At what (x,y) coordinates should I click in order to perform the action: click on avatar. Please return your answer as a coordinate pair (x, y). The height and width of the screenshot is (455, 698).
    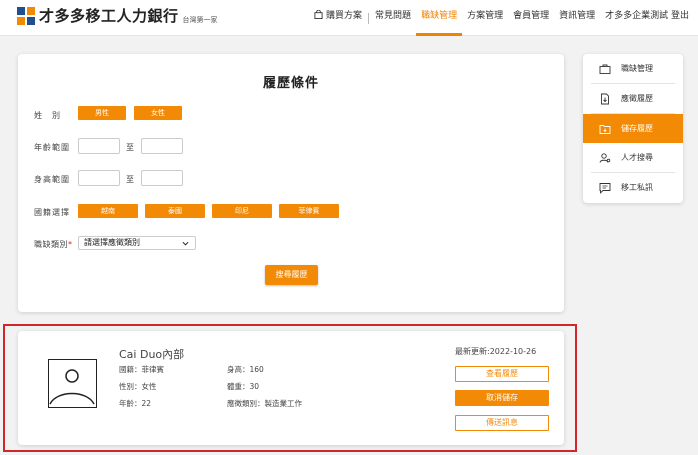
    Looking at the image, I should click on (72, 383).